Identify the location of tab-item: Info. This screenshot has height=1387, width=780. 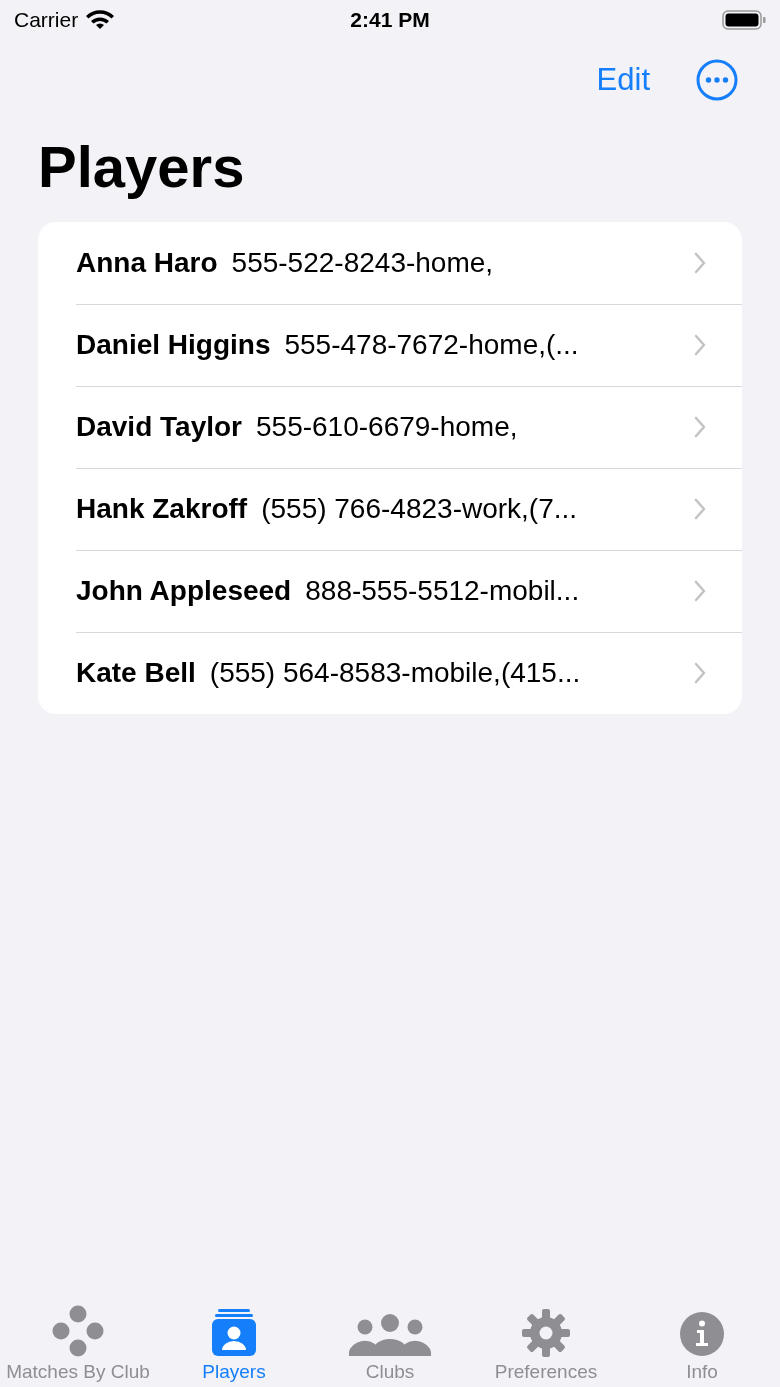
(702, 1337).